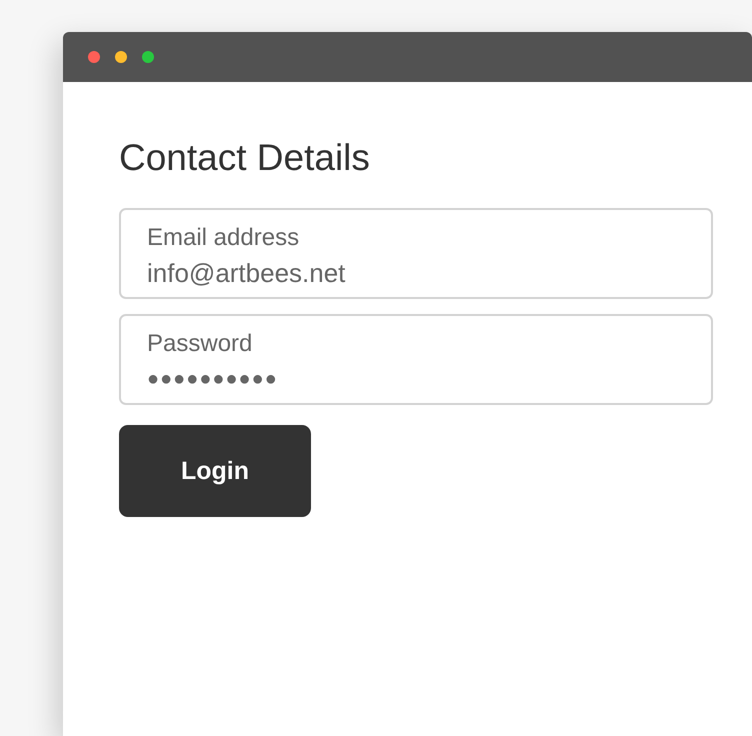 This screenshot has width=752, height=736. I want to click on password-field: Password ●●●●●●●●●●, so click(416, 359).